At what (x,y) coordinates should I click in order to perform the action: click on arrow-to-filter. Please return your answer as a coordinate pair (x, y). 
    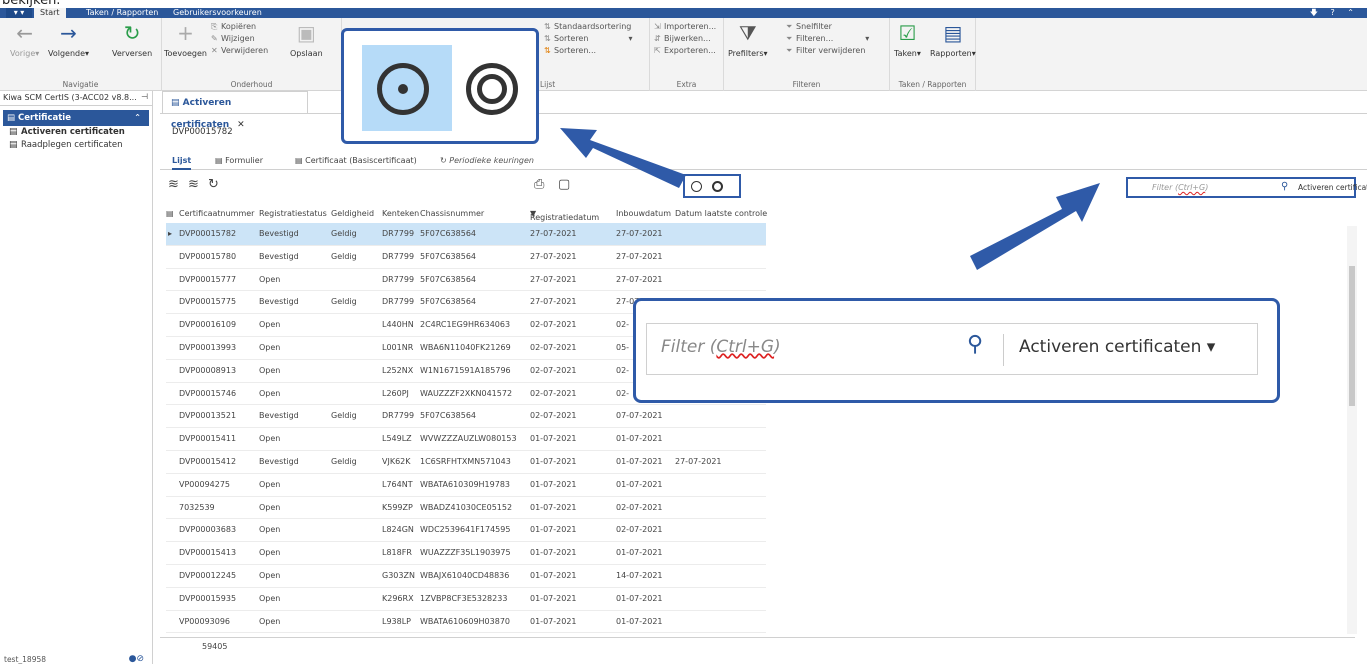
    Looking at the image, I should click on (1035, 226).